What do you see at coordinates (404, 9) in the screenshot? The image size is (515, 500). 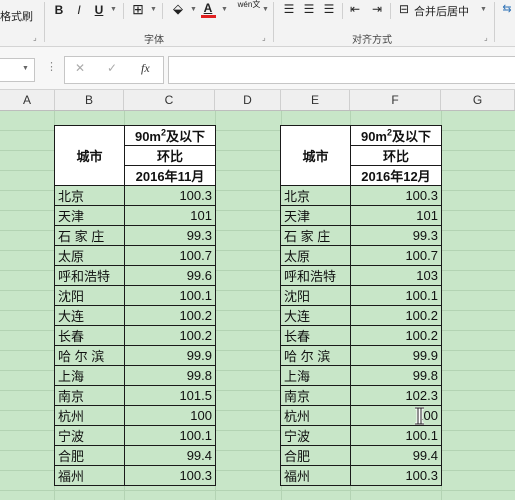 I see `merge-center-icon: ⊟` at bounding box center [404, 9].